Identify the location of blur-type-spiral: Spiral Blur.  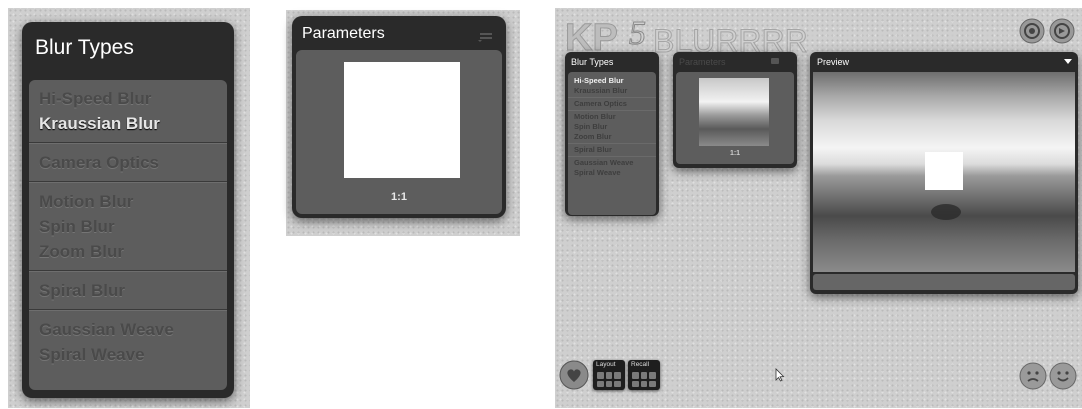
(128, 290).